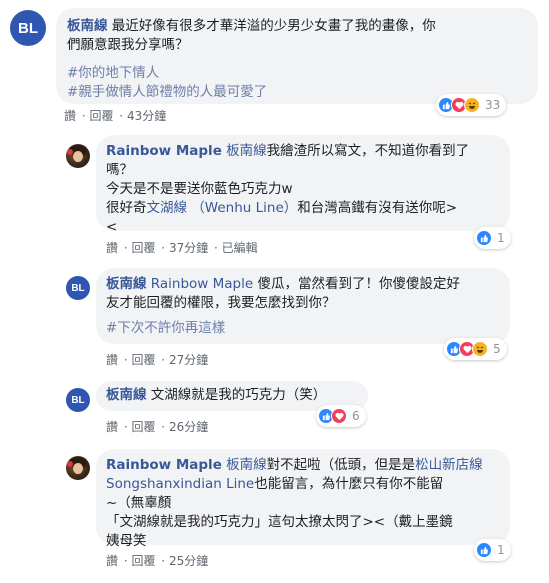 The image size is (549, 583). I want to click on comment-actions: 讚 · 回覆 · 37分鐘 · 已編輯, so click(182, 248).